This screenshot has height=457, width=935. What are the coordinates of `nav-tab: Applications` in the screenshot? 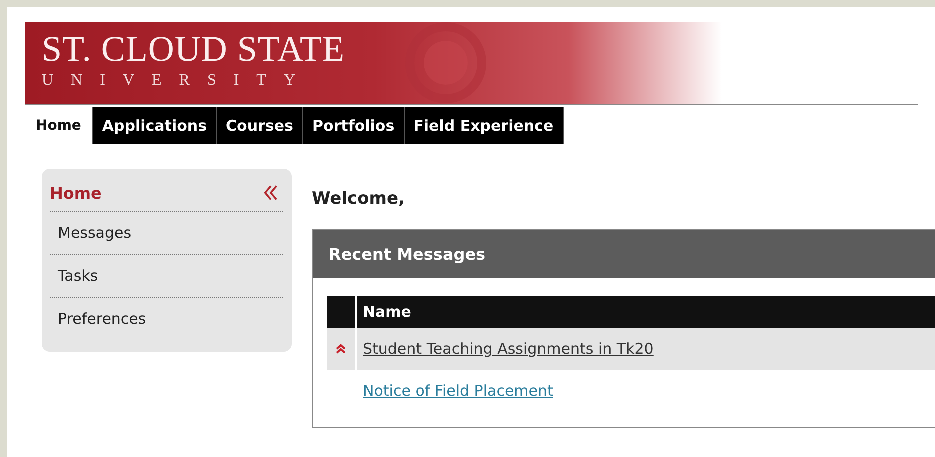 It's located at (155, 125).